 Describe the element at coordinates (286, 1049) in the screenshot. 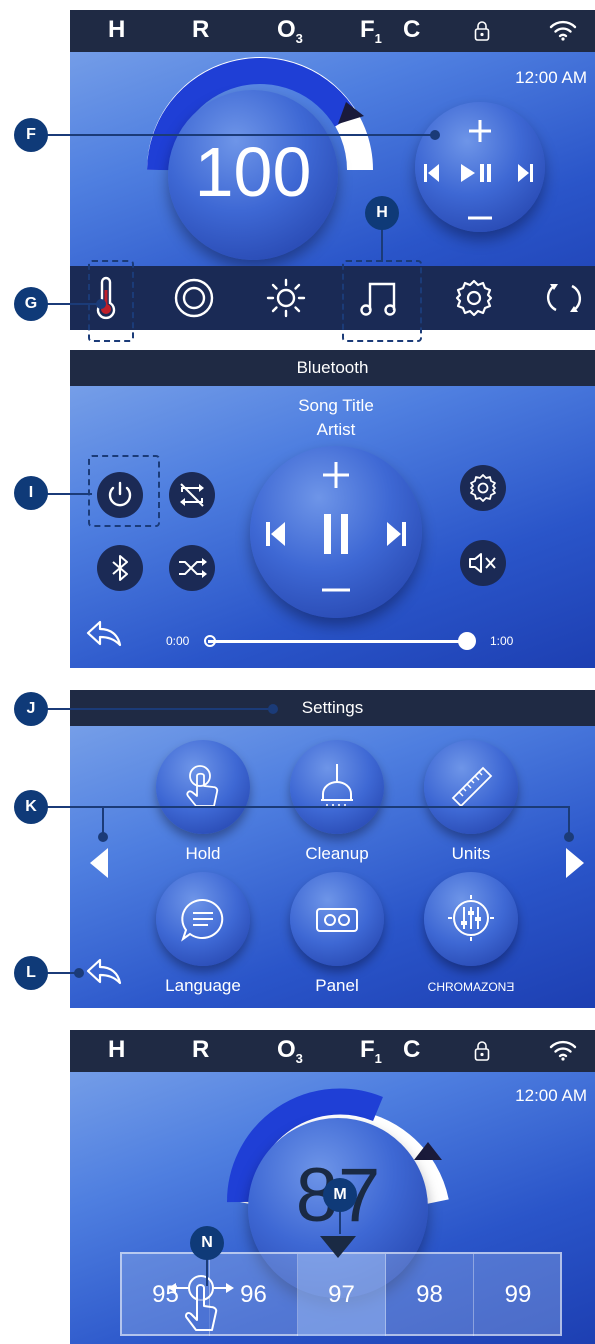

I see `status-o3-letter-2: O` at that location.